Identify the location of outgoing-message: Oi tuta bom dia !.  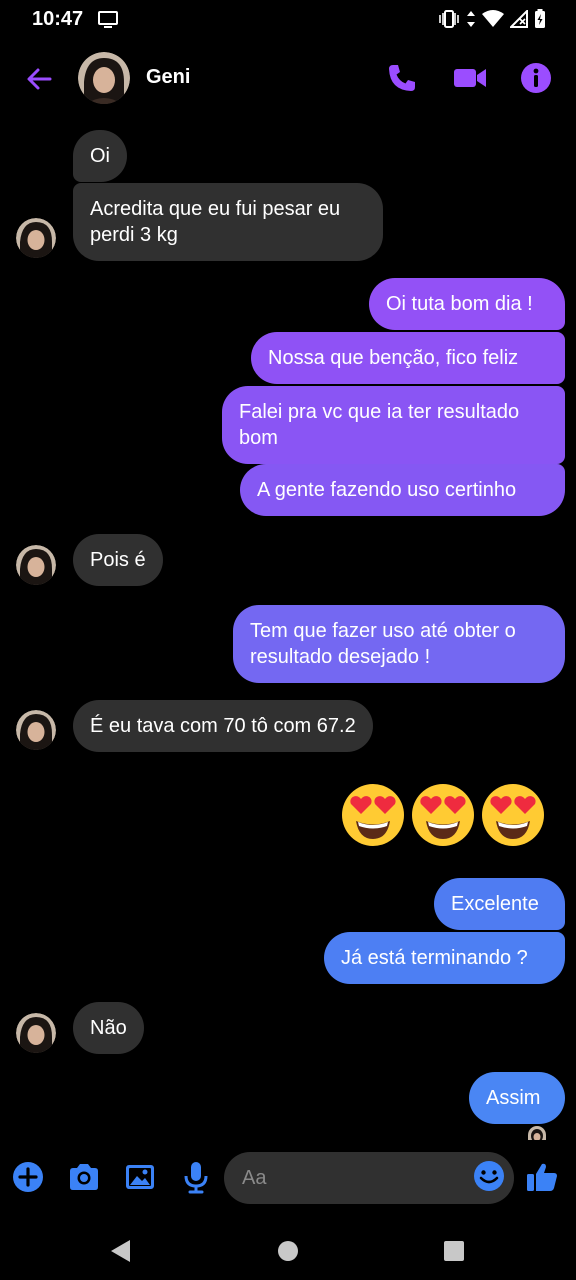
(467, 304).